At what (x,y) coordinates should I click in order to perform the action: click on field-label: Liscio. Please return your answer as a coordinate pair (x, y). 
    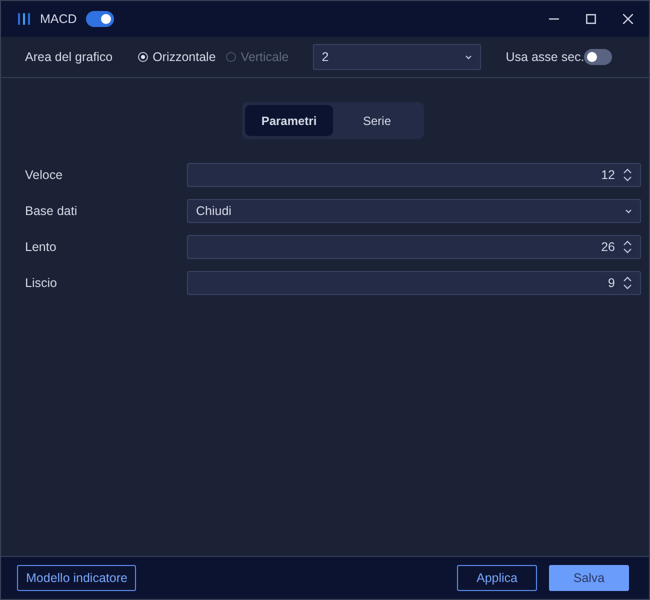
    Looking at the image, I should click on (41, 283).